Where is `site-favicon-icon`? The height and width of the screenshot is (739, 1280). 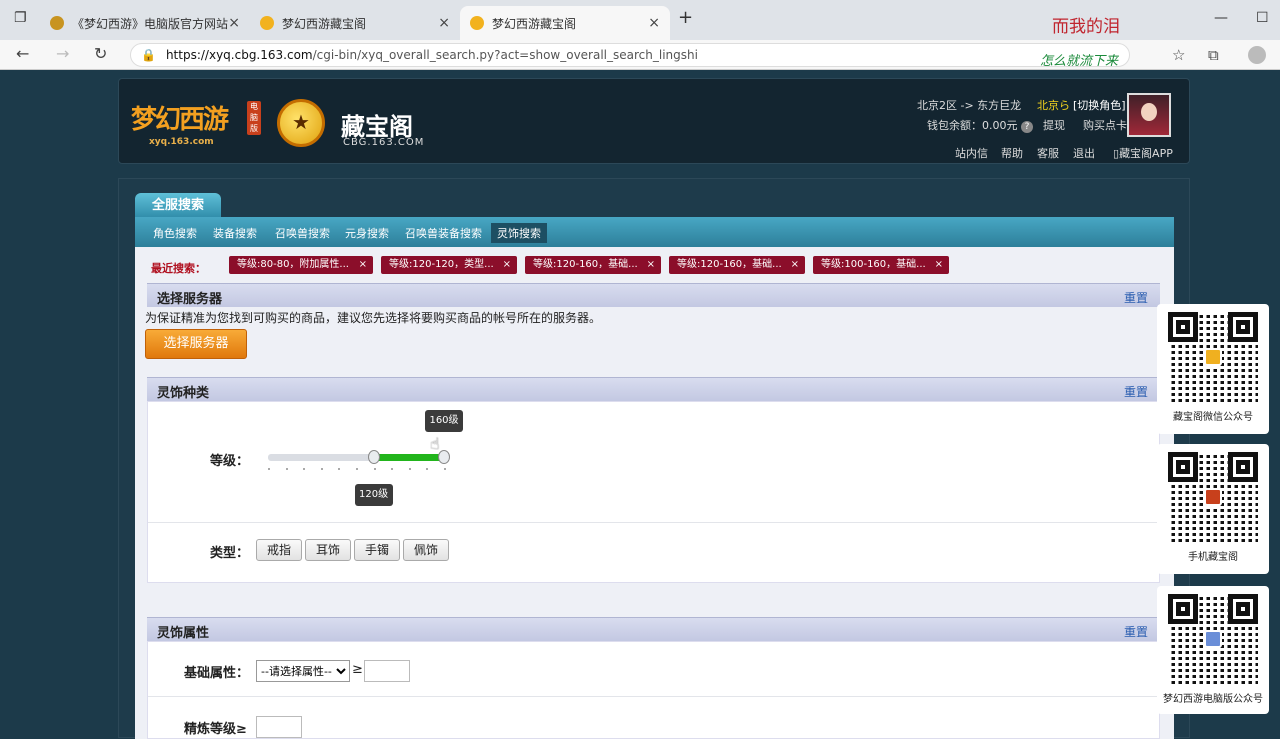
site-favicon-icon is located at coordinates (267, 23).